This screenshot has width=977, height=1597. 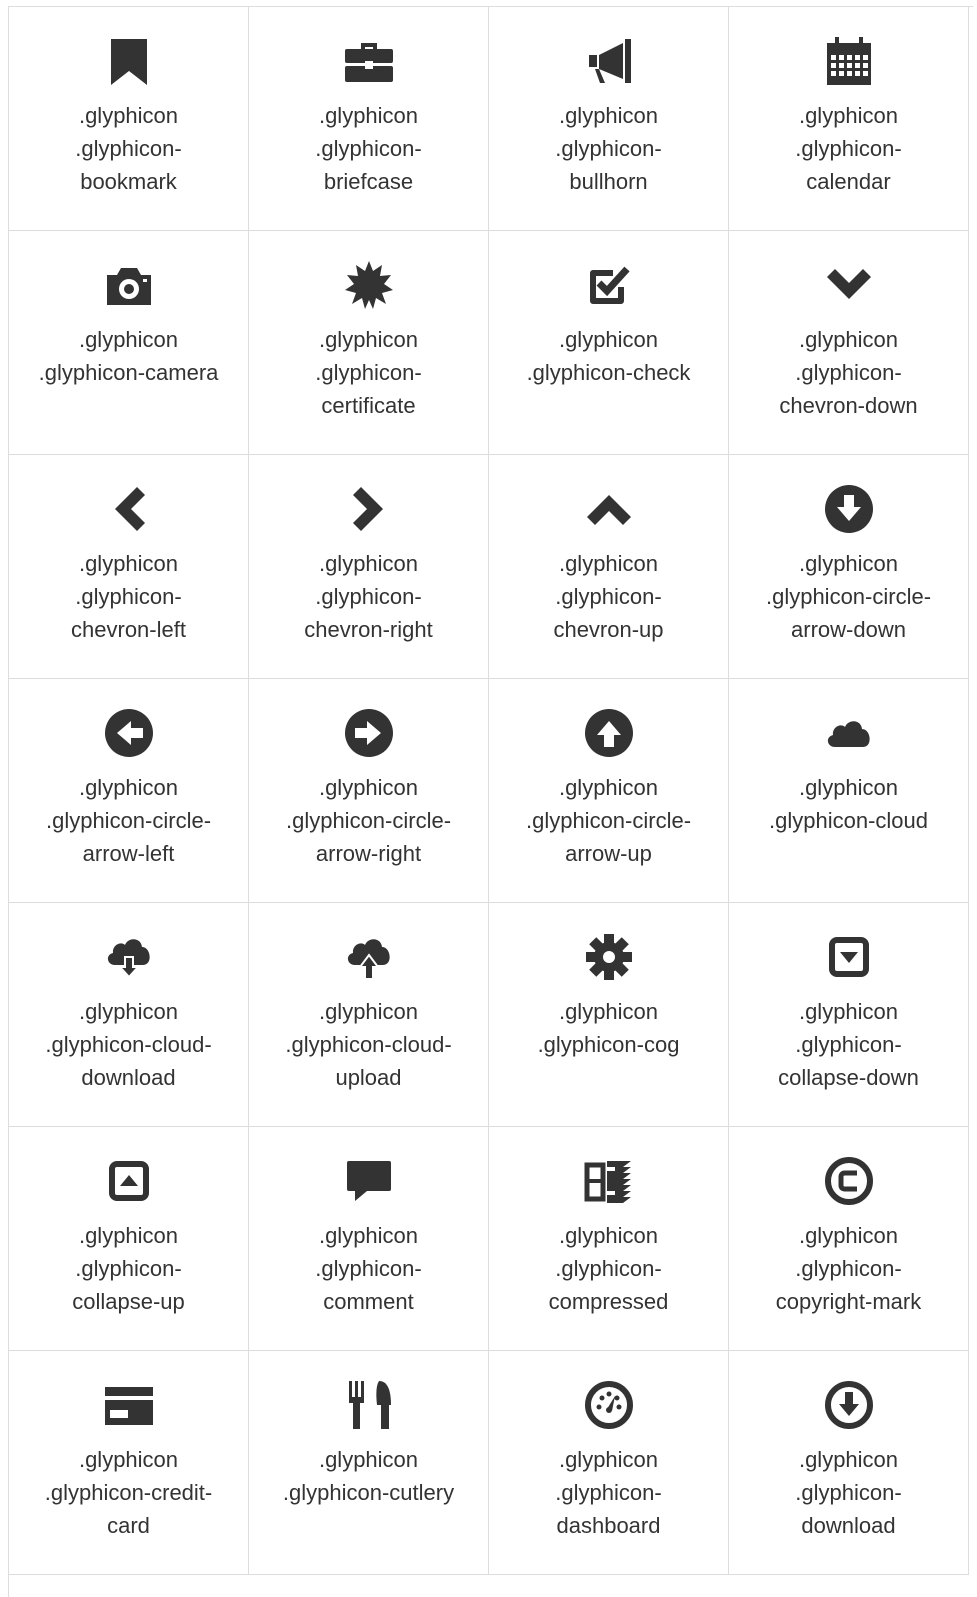 What do you see at coordinates (609, 1405) in the screenshot?
I see `dashboard-icon` at bounding box center [609, 1405].